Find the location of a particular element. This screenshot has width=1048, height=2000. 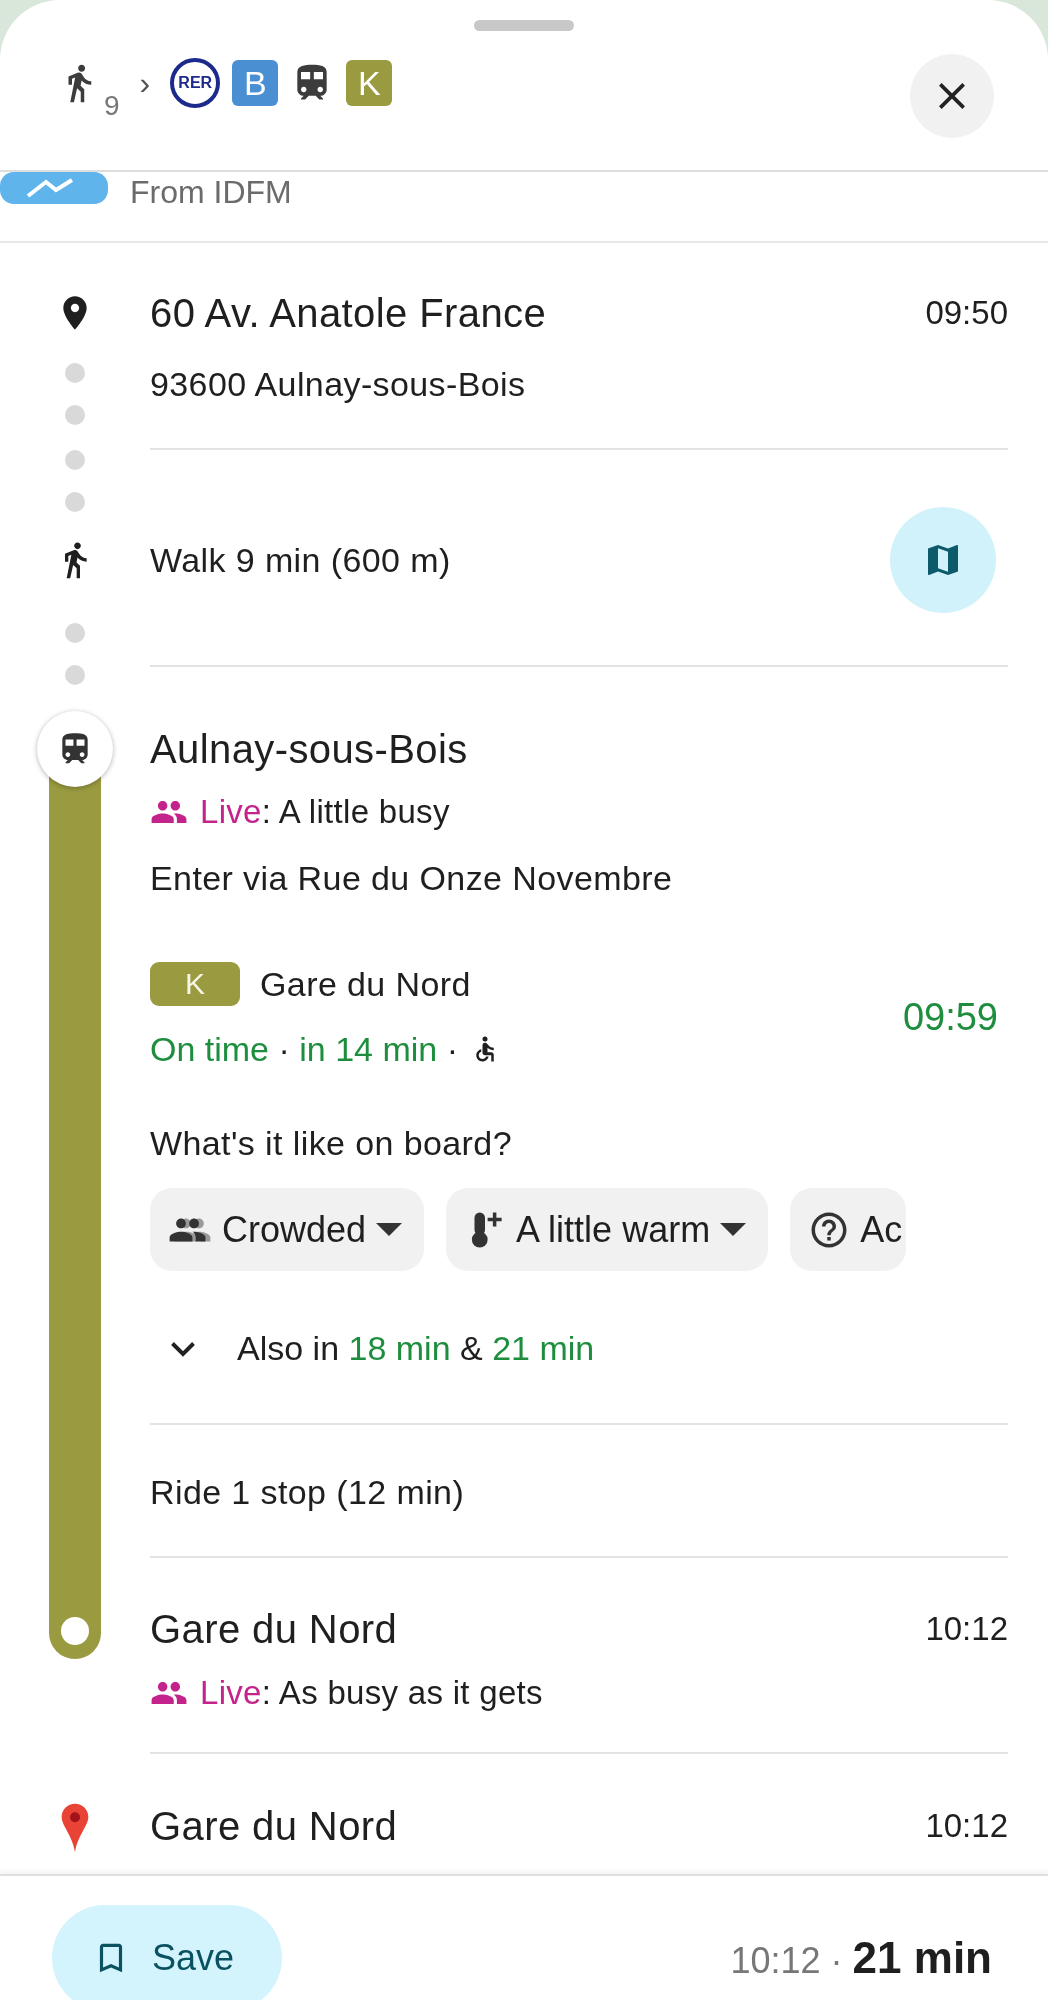

trip-duration: 21 min is located at coordinates (922, 1958).